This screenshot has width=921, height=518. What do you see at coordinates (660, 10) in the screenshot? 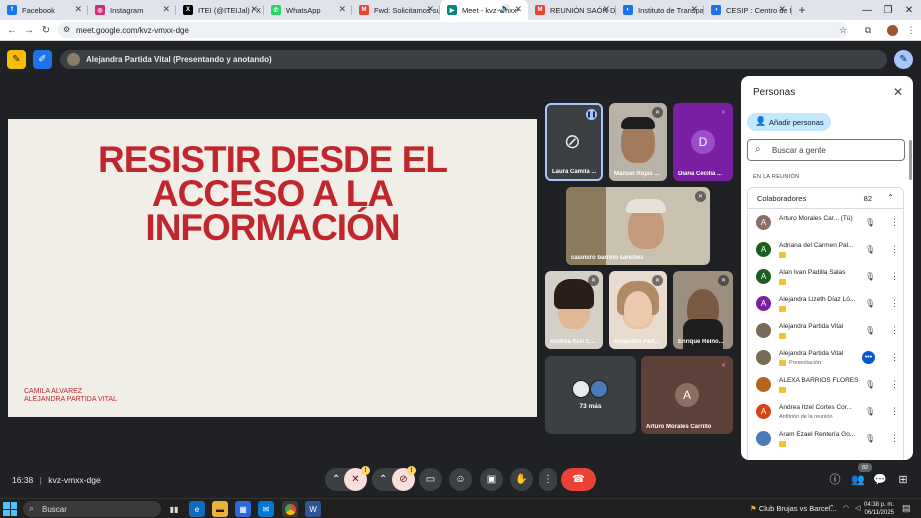
I see `browser-tab: ◐ Instituto de Transpa ✕` at bounding box center [660, 10].